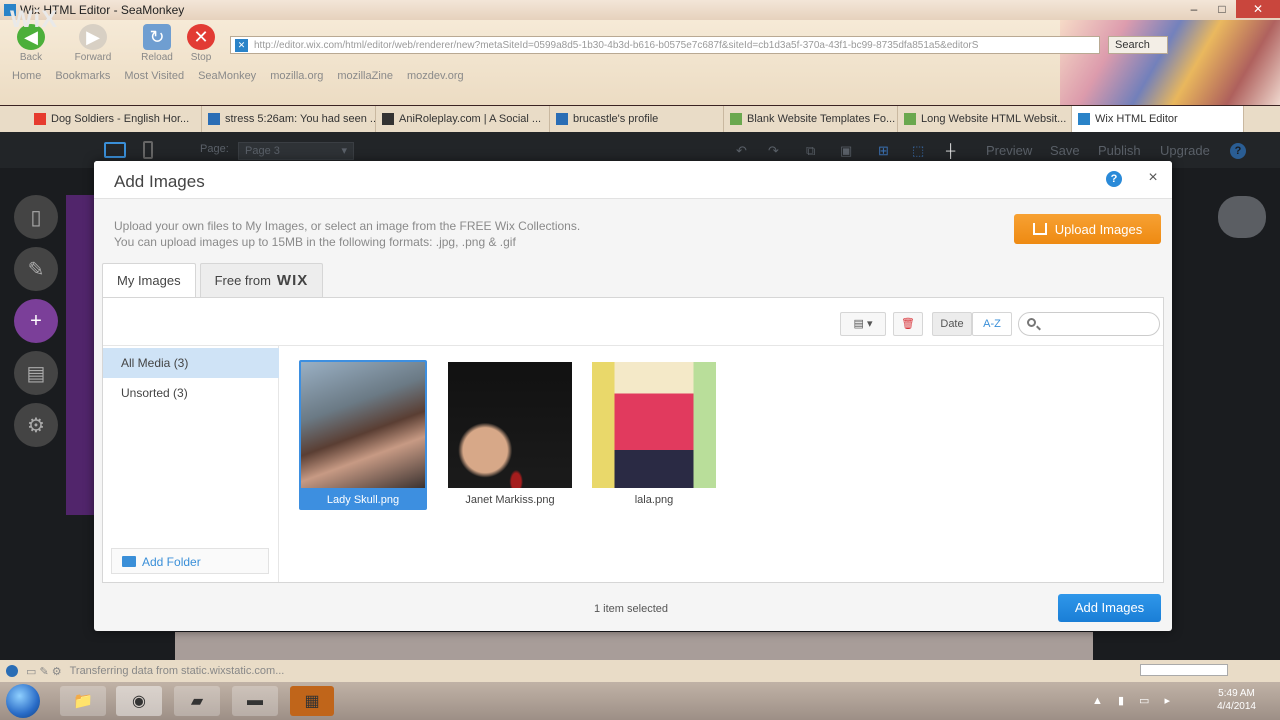  I want to click on image-thumbnail-lala: lala.png, so click(654, 435).